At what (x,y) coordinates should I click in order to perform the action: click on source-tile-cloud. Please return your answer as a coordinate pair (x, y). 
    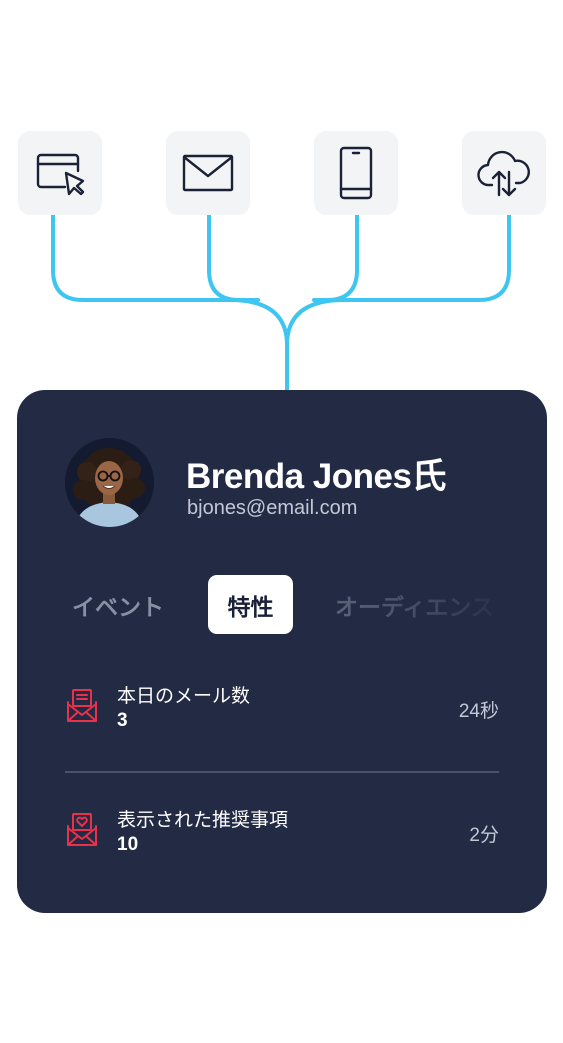
    Looking at the image, I should click on (504, 173).